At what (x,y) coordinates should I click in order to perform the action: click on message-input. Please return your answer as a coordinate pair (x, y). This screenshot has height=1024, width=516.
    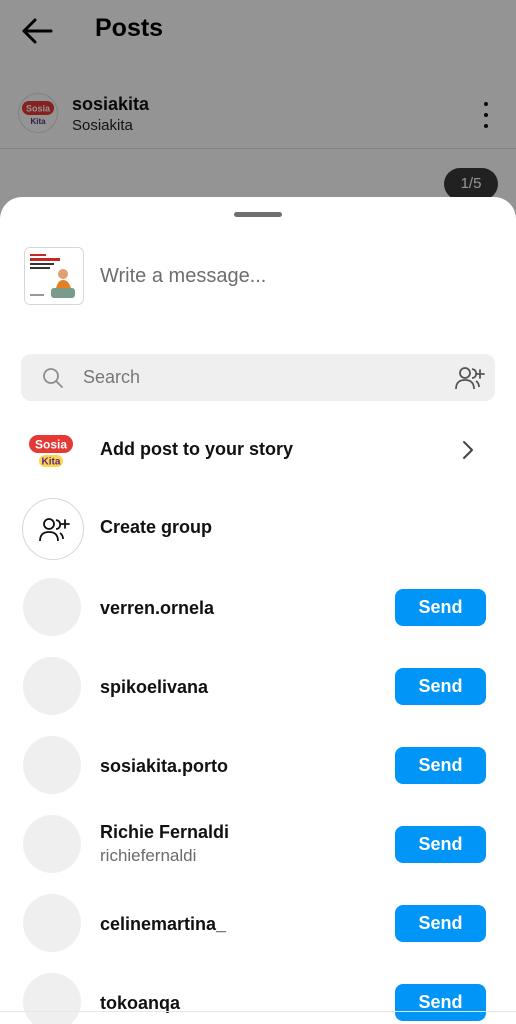
    Looking at the image, I should click on (290, 276).